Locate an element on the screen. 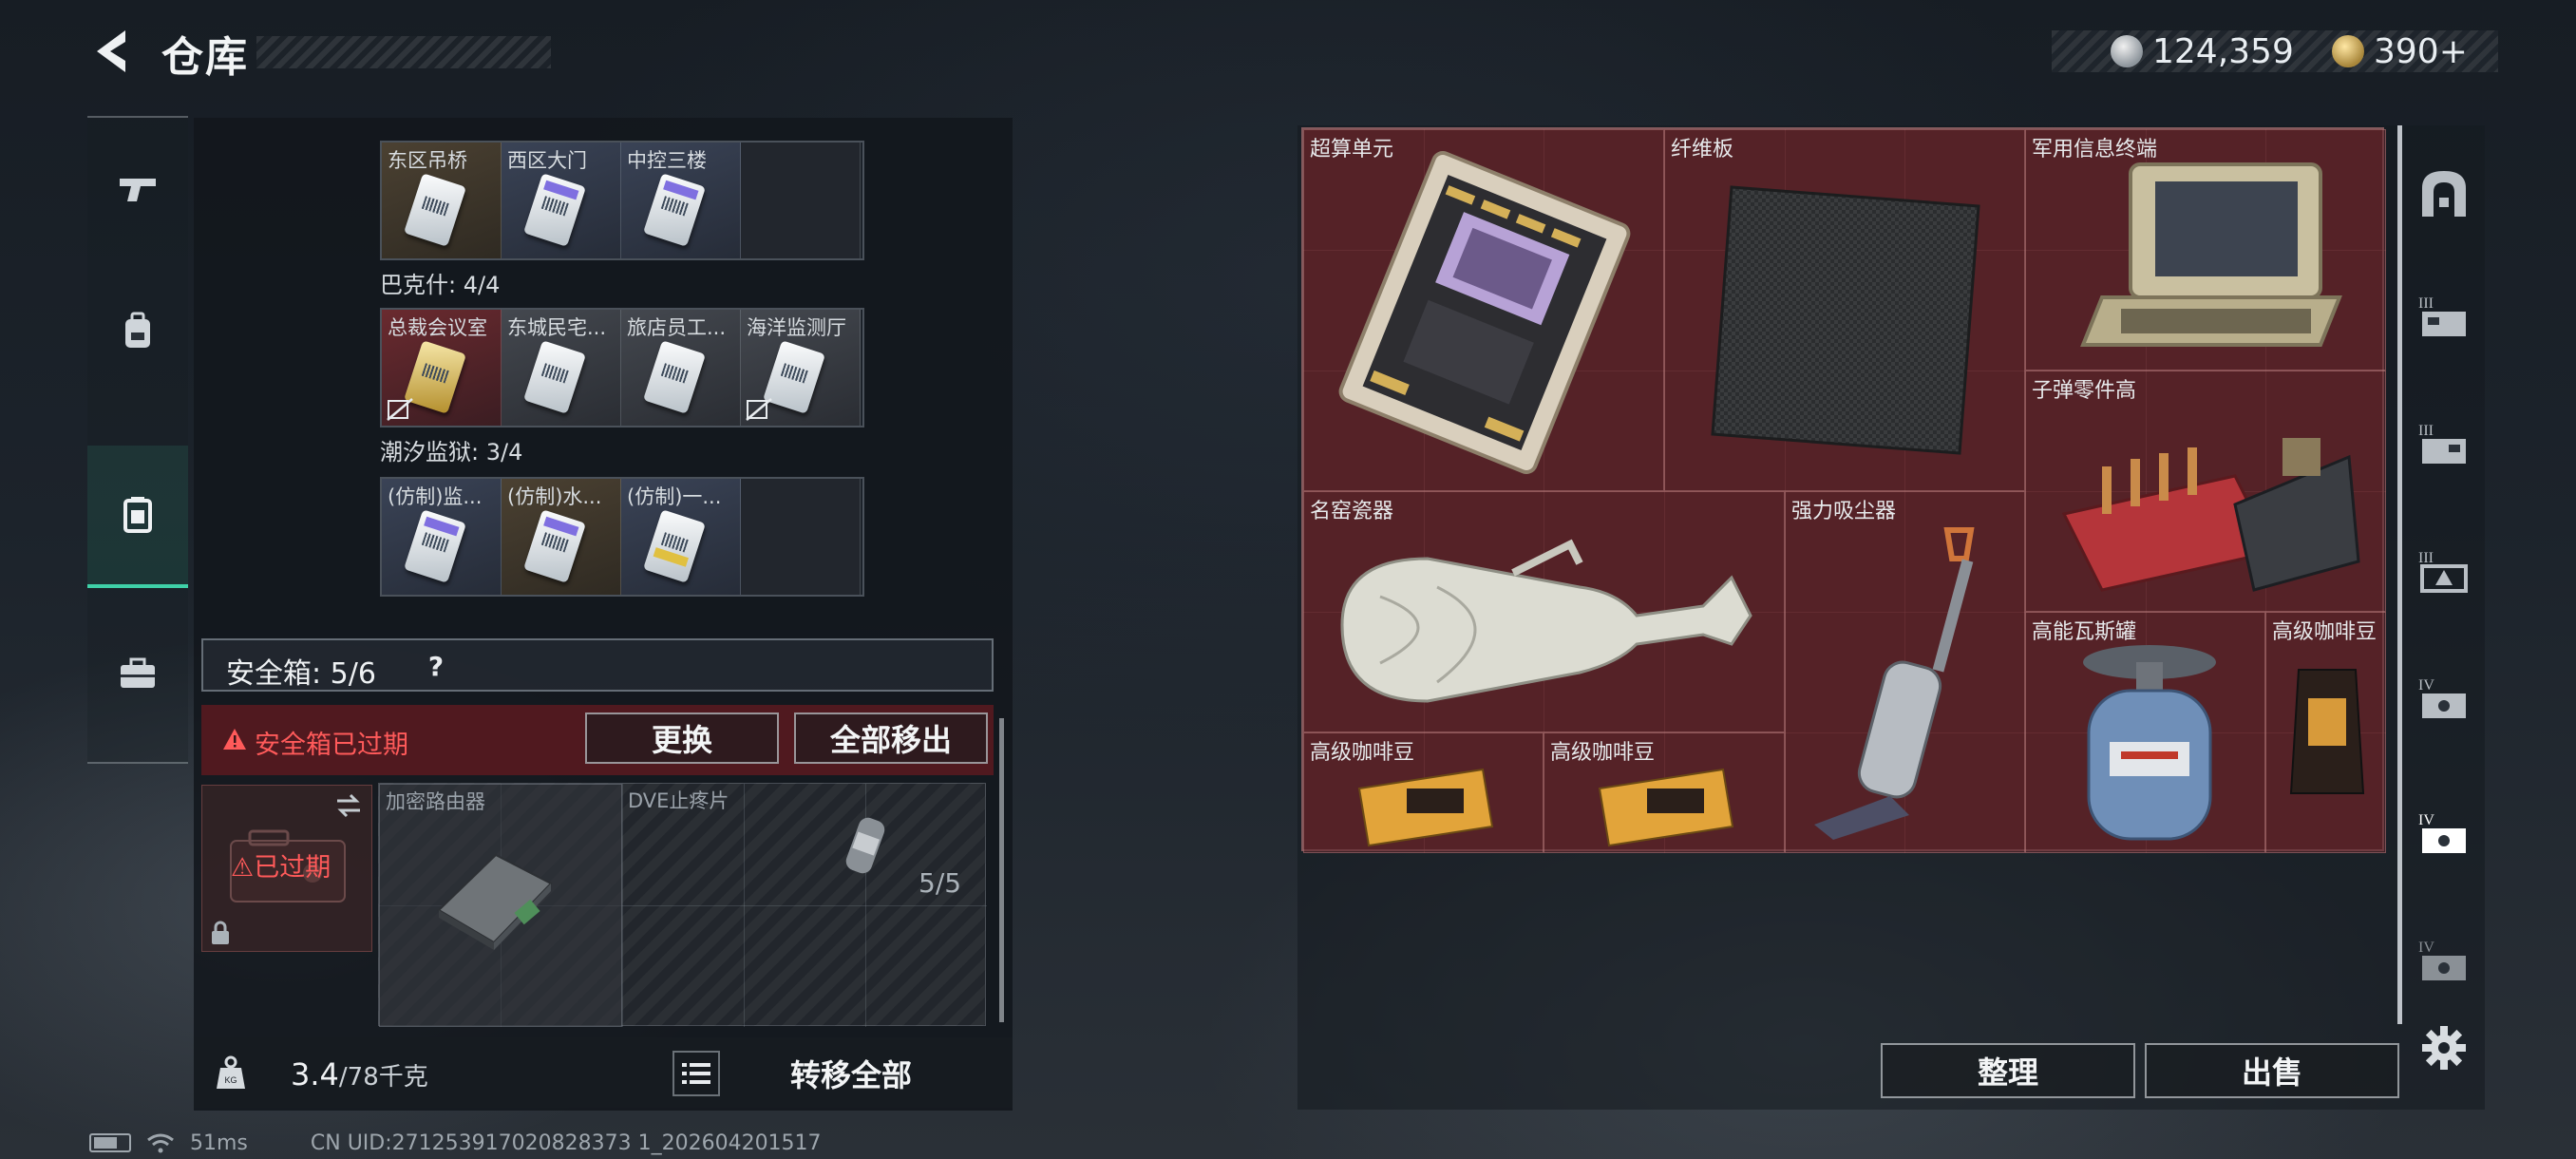 The width and height of the screenshot is (2576, 1159). safe-case-slot: ⚠已过期 is located at coordinates (286, 868).